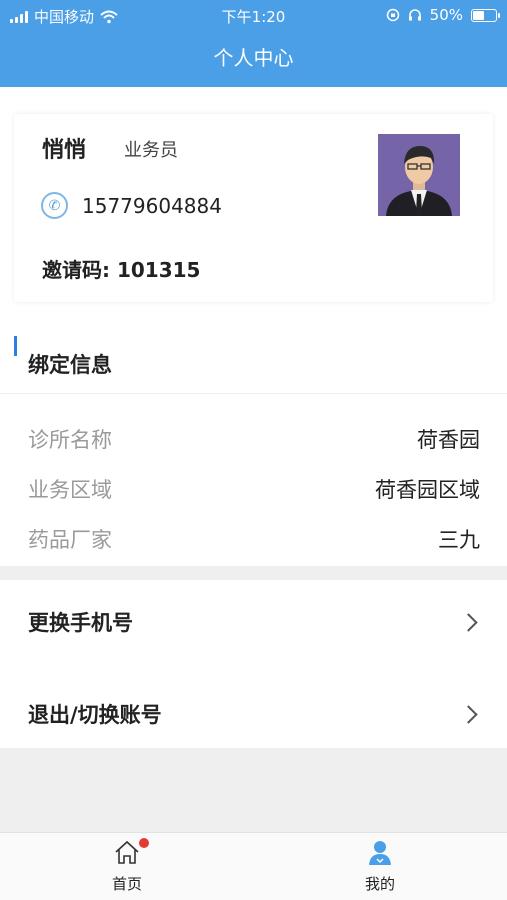  I want to click on user-icon, so click(380, 853).